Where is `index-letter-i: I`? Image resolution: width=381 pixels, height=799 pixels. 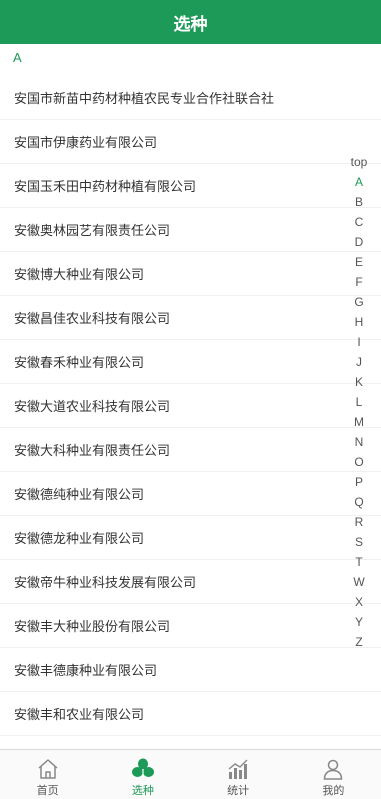 index-letter-i: I is located at coordinates (358, 342).